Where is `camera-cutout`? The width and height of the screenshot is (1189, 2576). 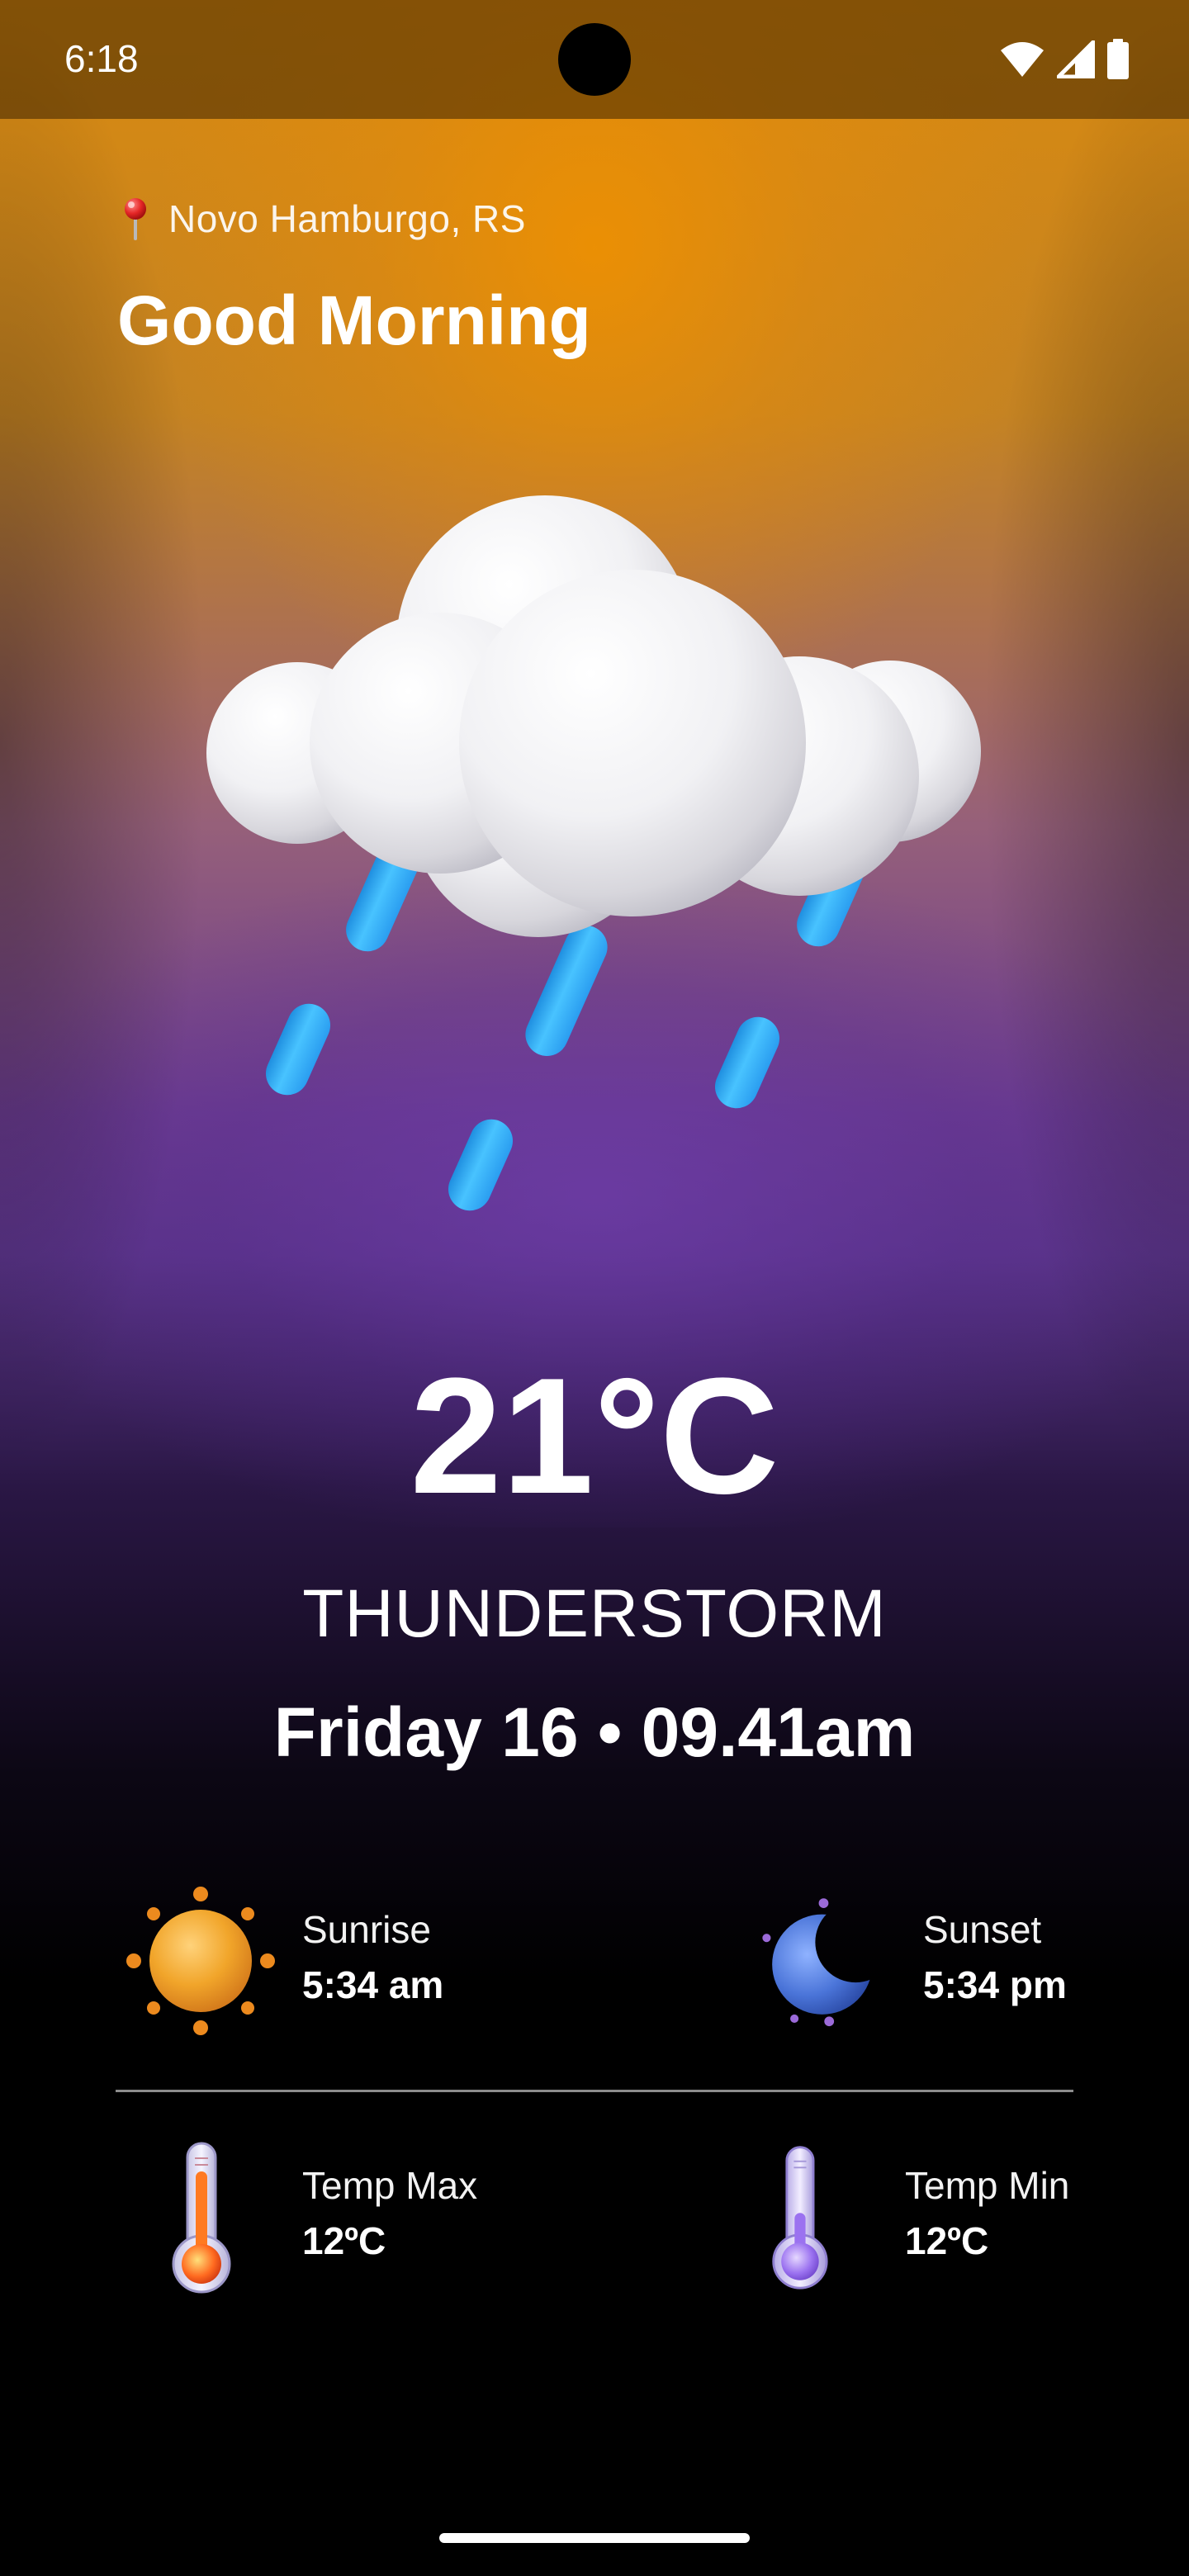
camera-cutout is located at coordinates (594, 59).